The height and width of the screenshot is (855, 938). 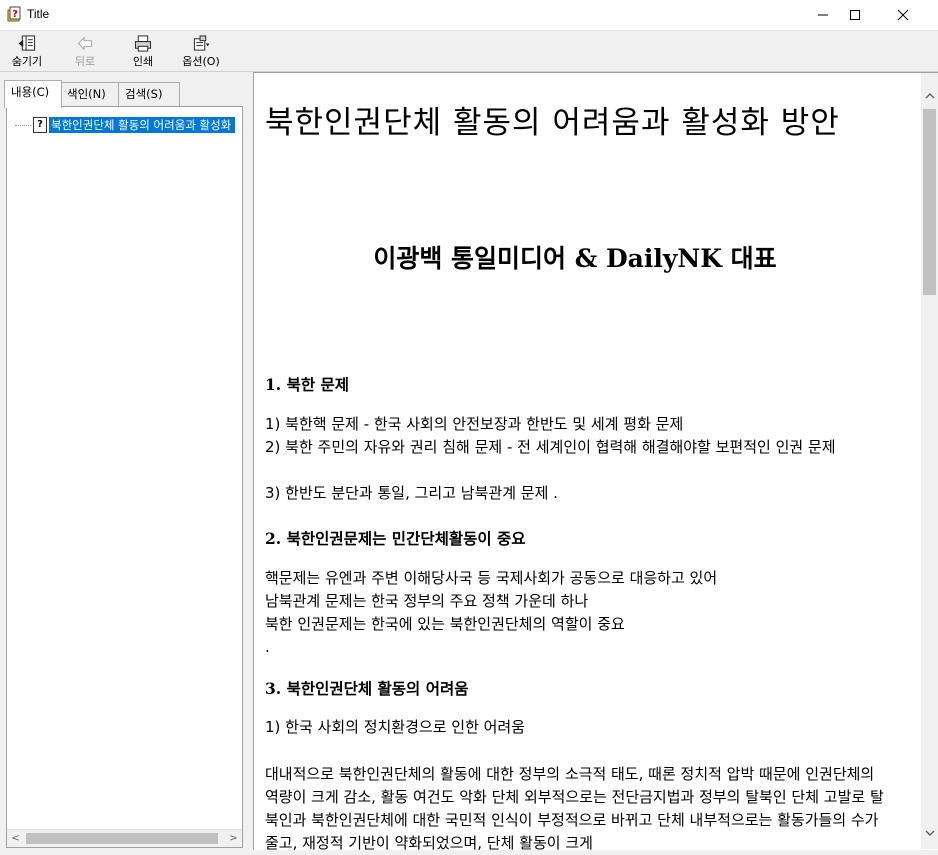 What do you see at coordinates (552, 123) in the screenshot?
I see `document-title: 북한인권단체 활동의 어려움과 활성화 방안` at bounding box center [552, 123].